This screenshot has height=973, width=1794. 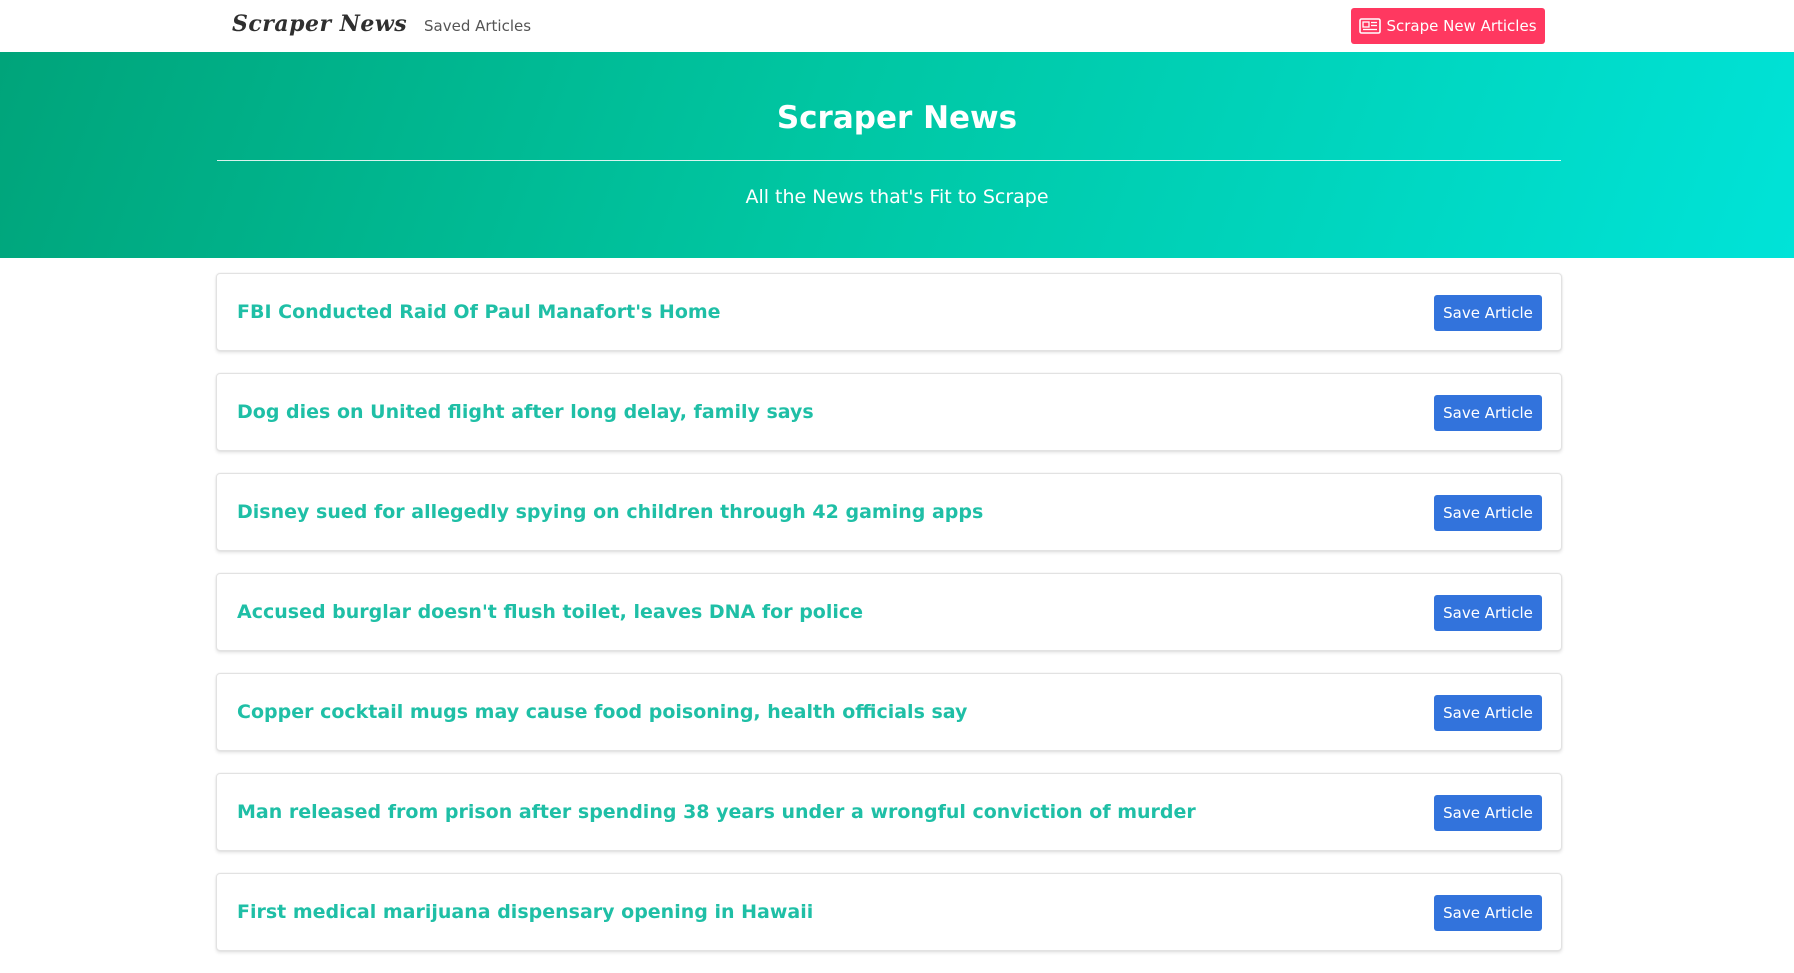 I want to click on scrape-button-label: Scrape New Articles, so click(x=1461, y=26).